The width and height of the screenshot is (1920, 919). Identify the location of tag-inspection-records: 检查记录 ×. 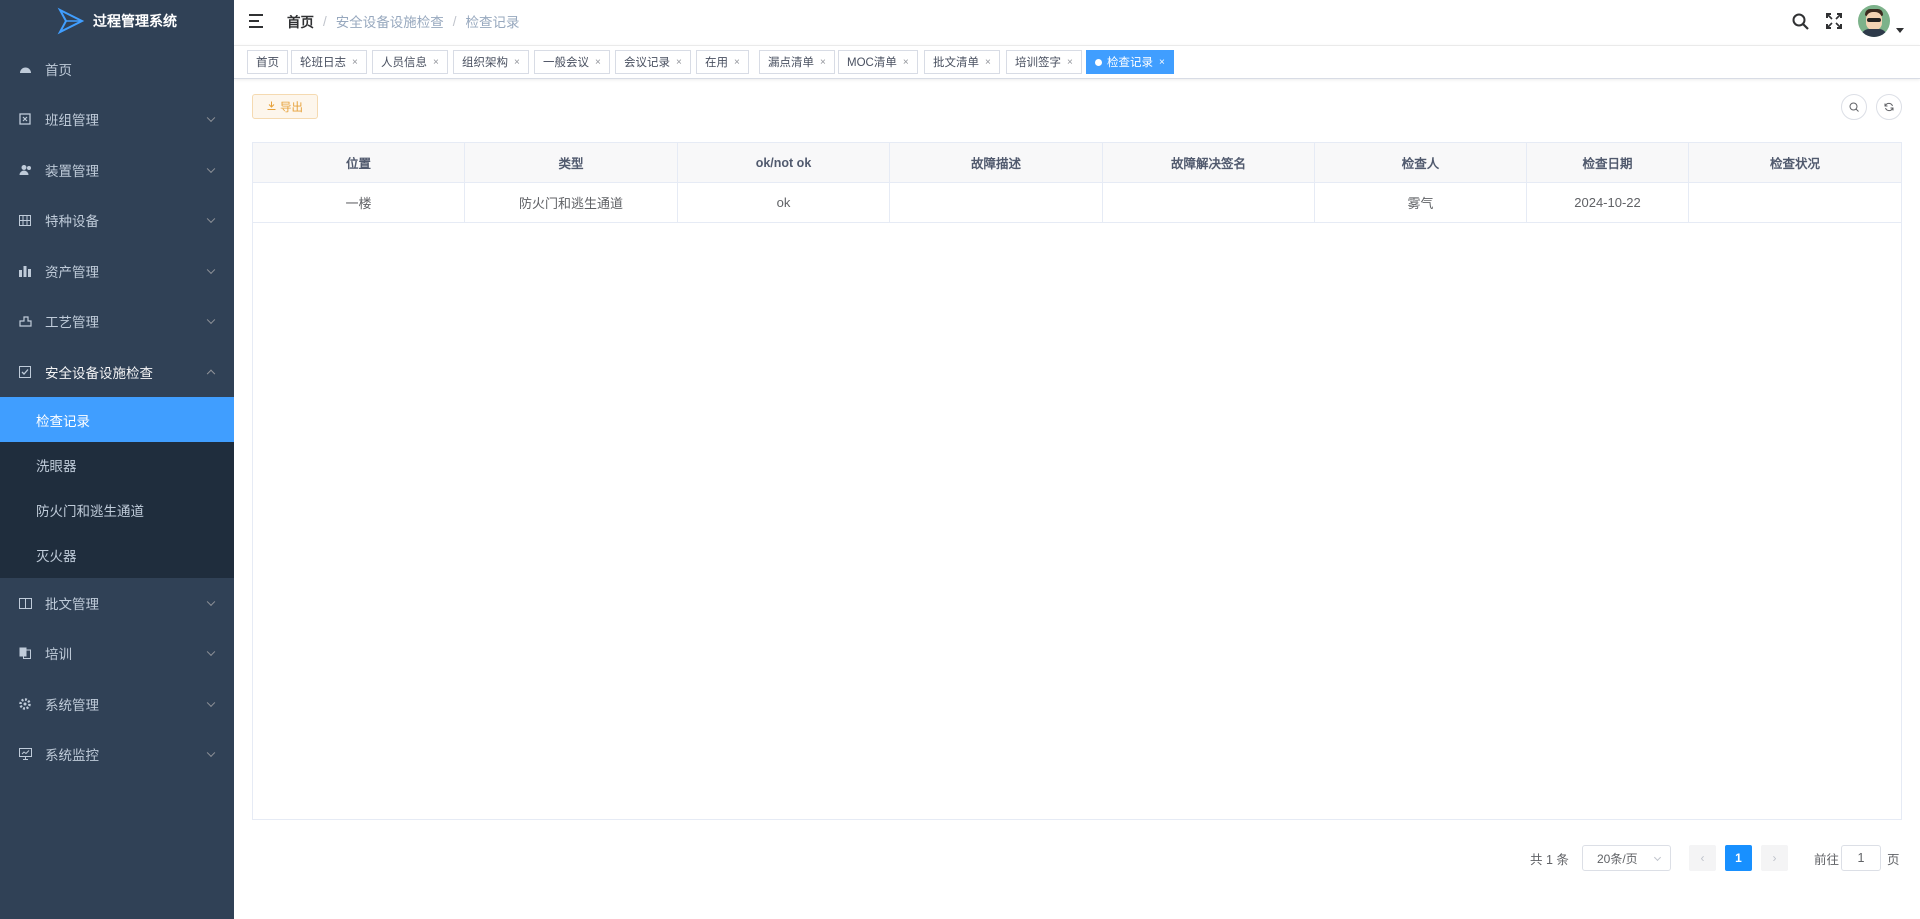
(1130, 62).